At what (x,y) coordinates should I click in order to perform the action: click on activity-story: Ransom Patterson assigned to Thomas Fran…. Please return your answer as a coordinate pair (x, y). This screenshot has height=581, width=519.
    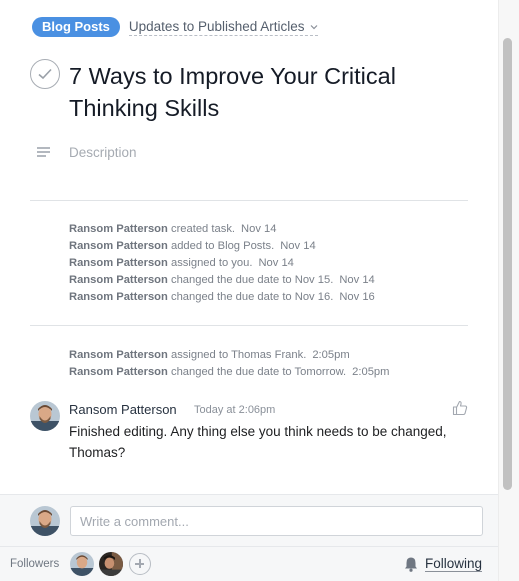
    Looking at the image, I should click on (209, 355).